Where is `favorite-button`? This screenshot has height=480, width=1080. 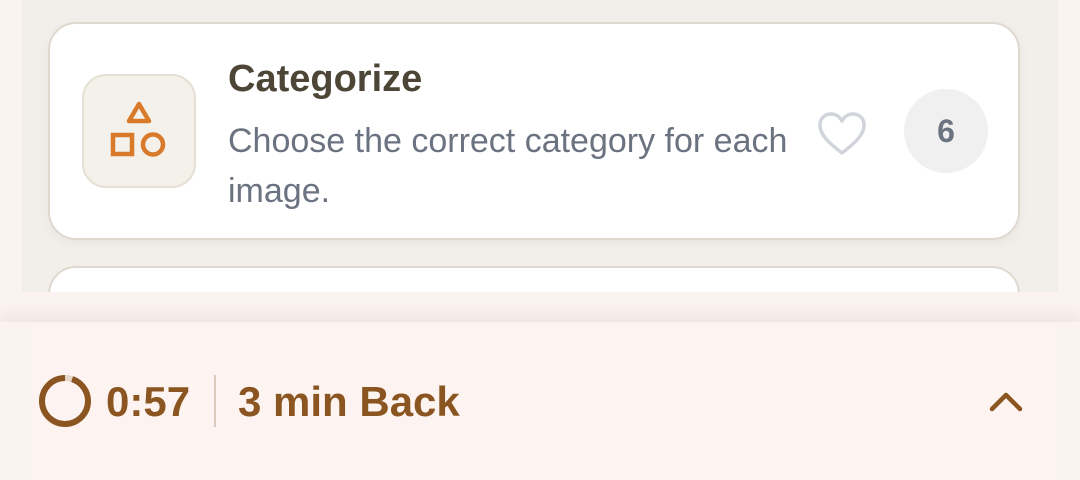
favorite-button is located at coordinates (842, 134).